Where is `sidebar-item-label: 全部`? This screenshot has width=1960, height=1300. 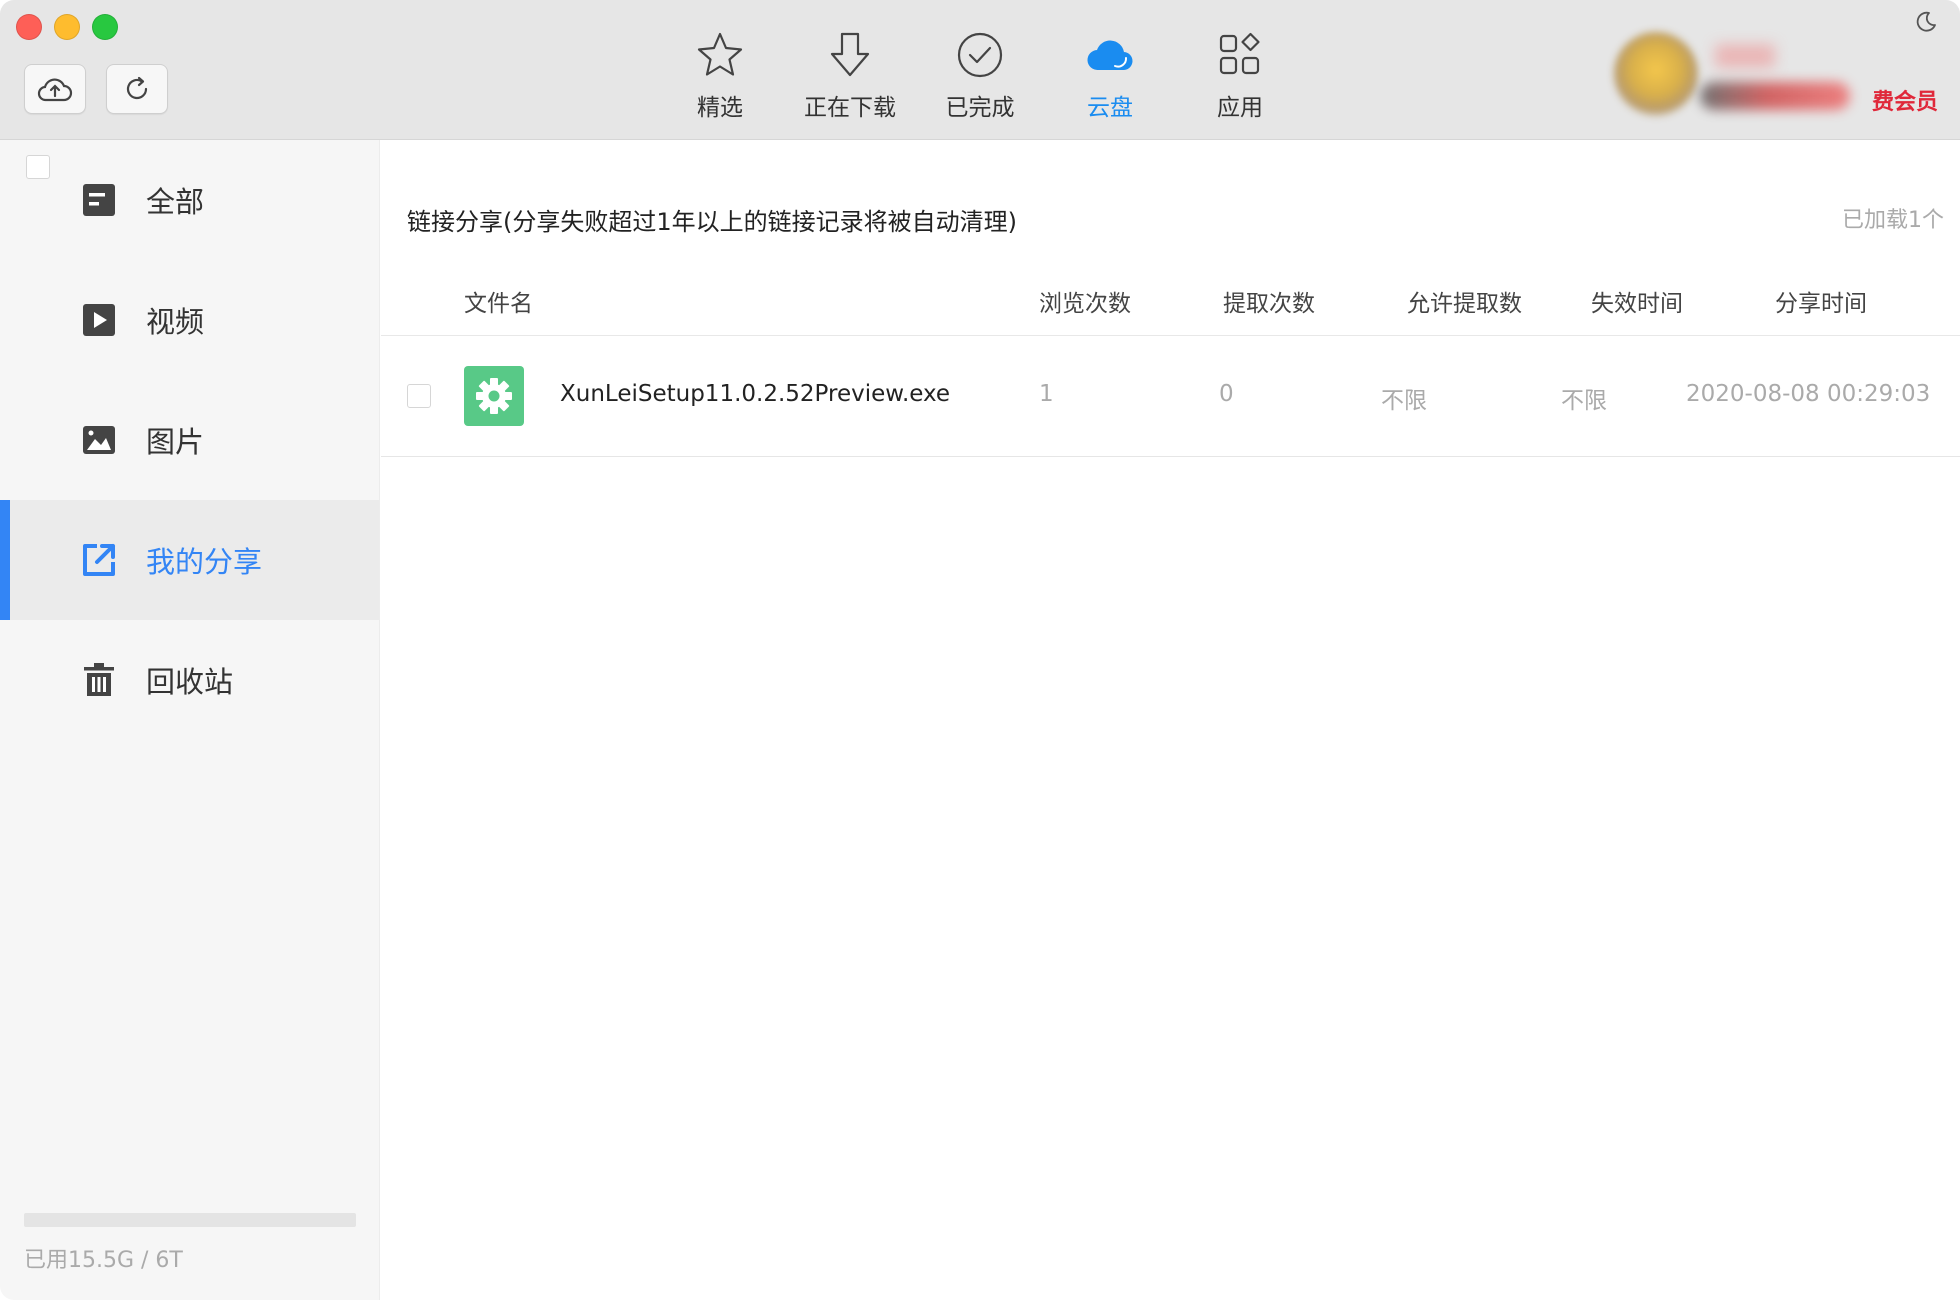 sidebar-item-label: 全部 is located at coordinates (175, 202).